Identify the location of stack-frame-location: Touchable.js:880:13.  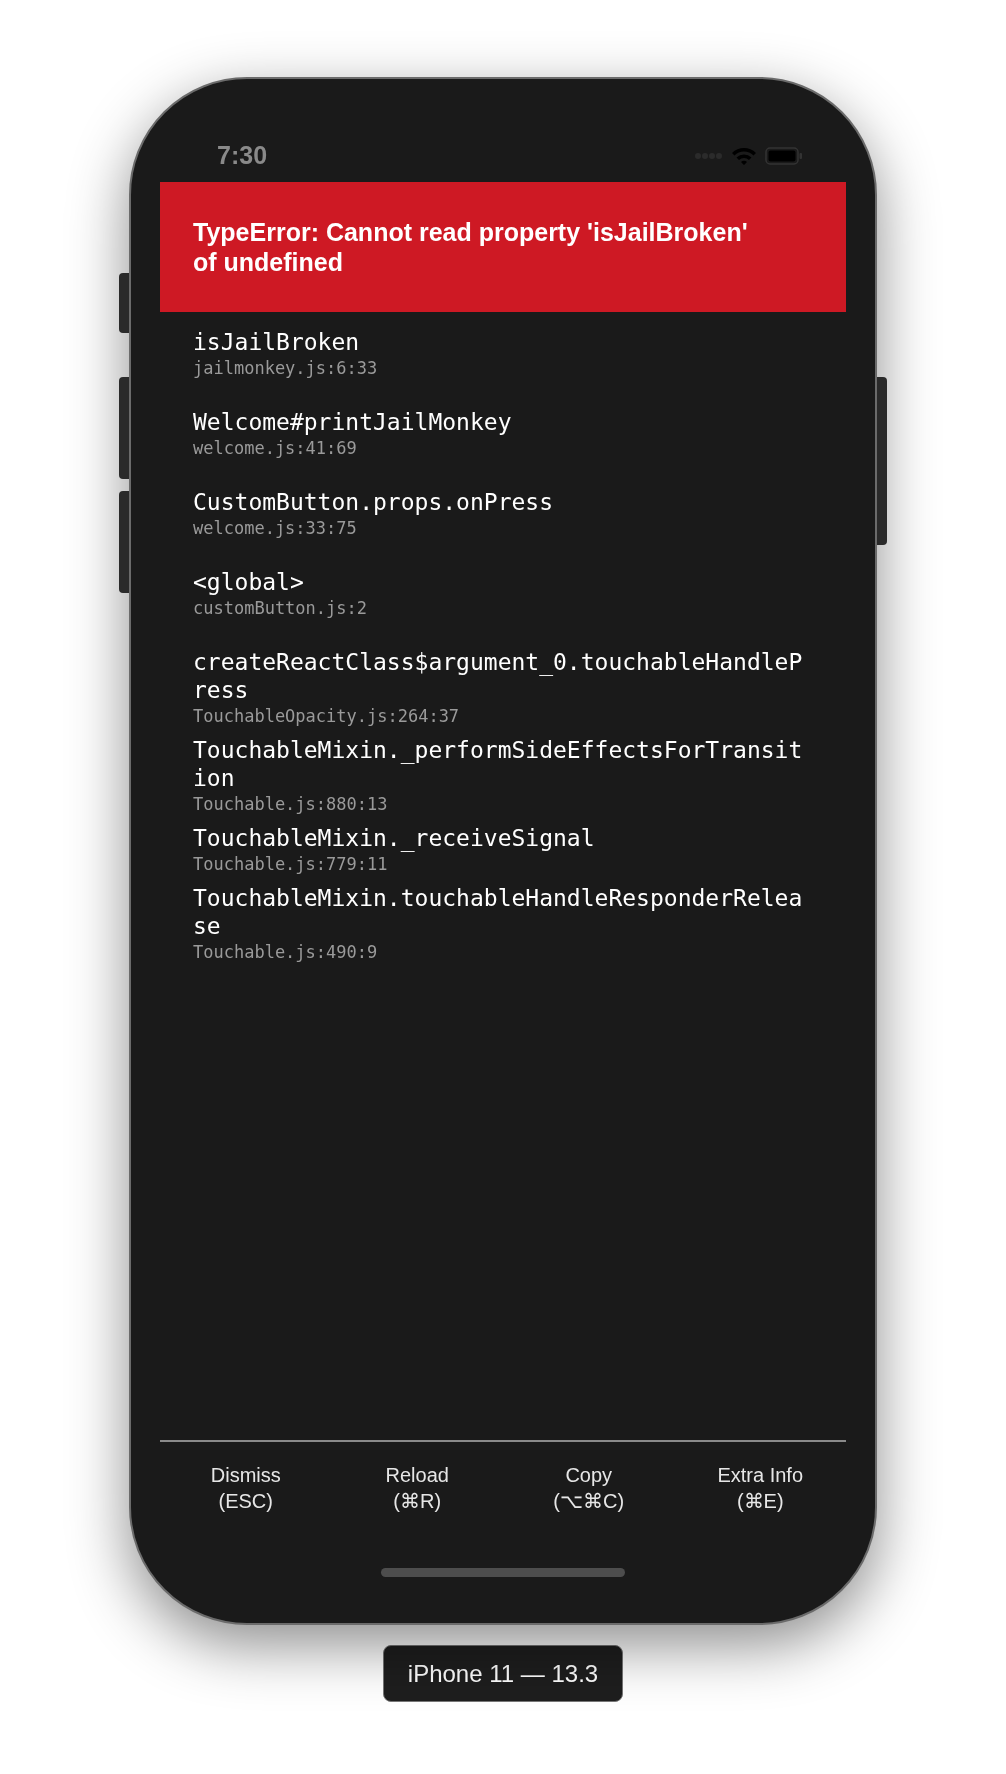
(290, 804).